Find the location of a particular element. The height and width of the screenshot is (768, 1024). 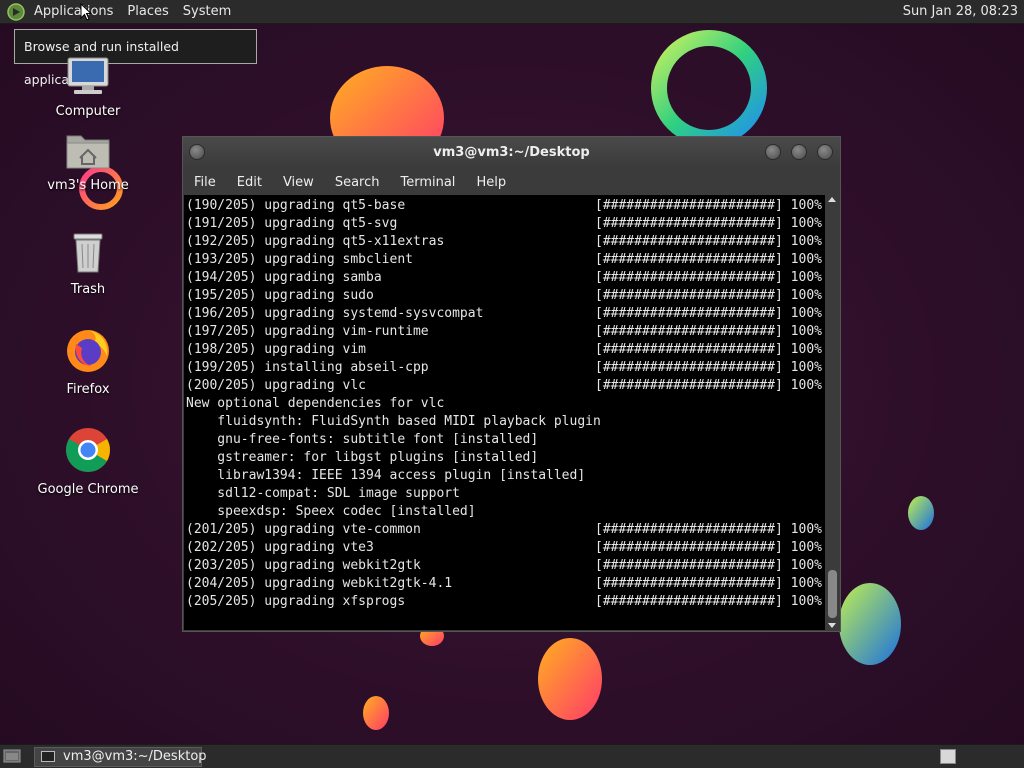

menu-search: Search is located at coordinates (357, 182).